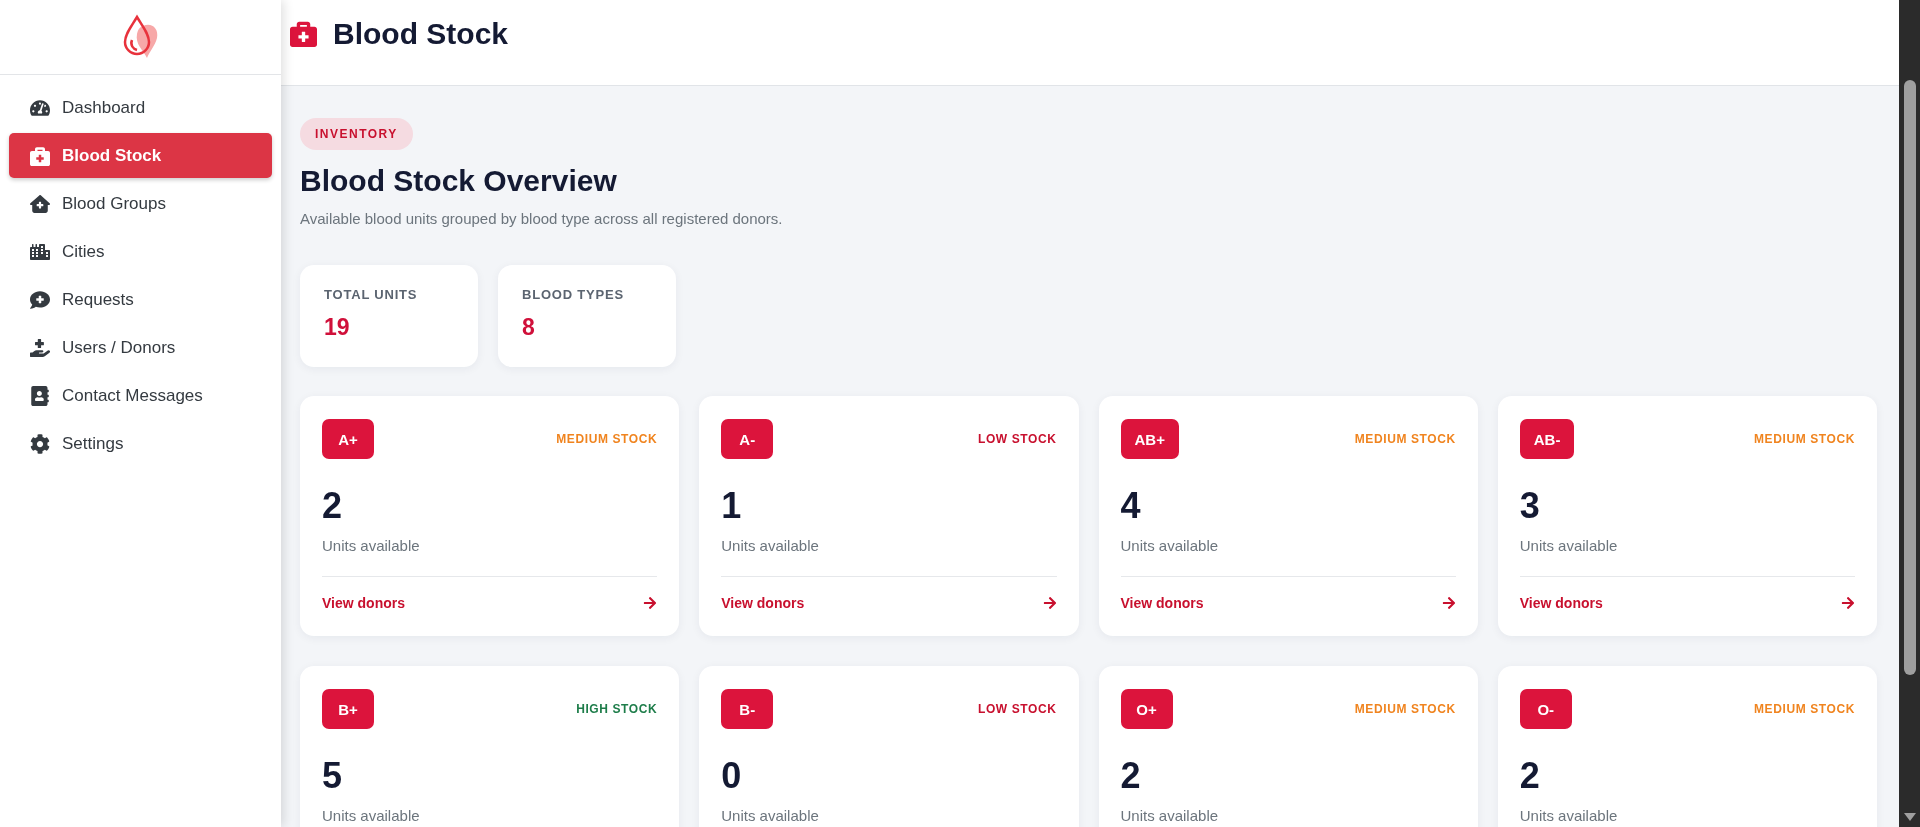 This screenshot has height=827, width=1920. What do you see at coordinates (40, 395) in the screenshot?
I see `contact-card-icon` at bounding box center [40, 395].